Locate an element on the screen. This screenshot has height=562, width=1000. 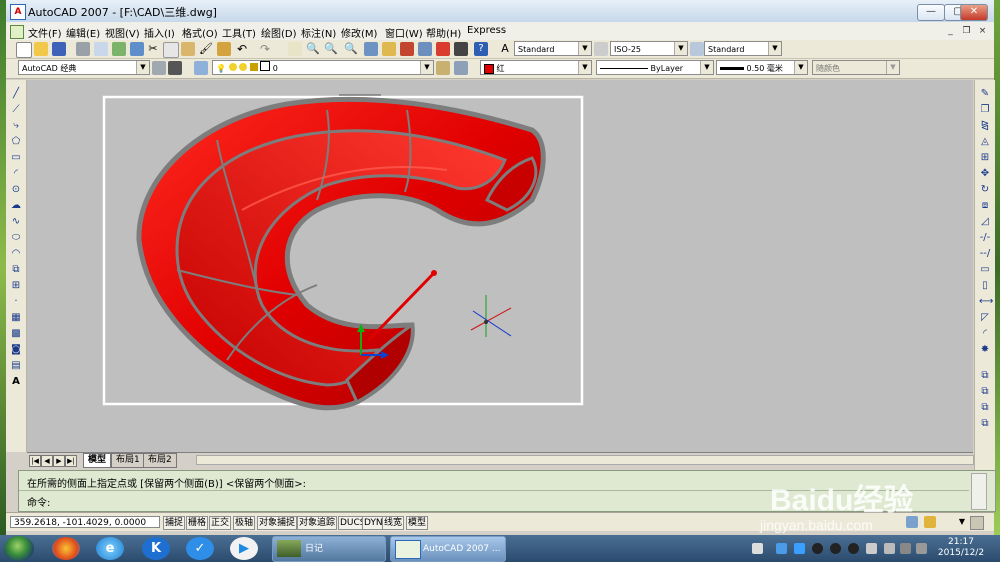
ortho-toggle: 正交 is located at coordinates (220, 523).